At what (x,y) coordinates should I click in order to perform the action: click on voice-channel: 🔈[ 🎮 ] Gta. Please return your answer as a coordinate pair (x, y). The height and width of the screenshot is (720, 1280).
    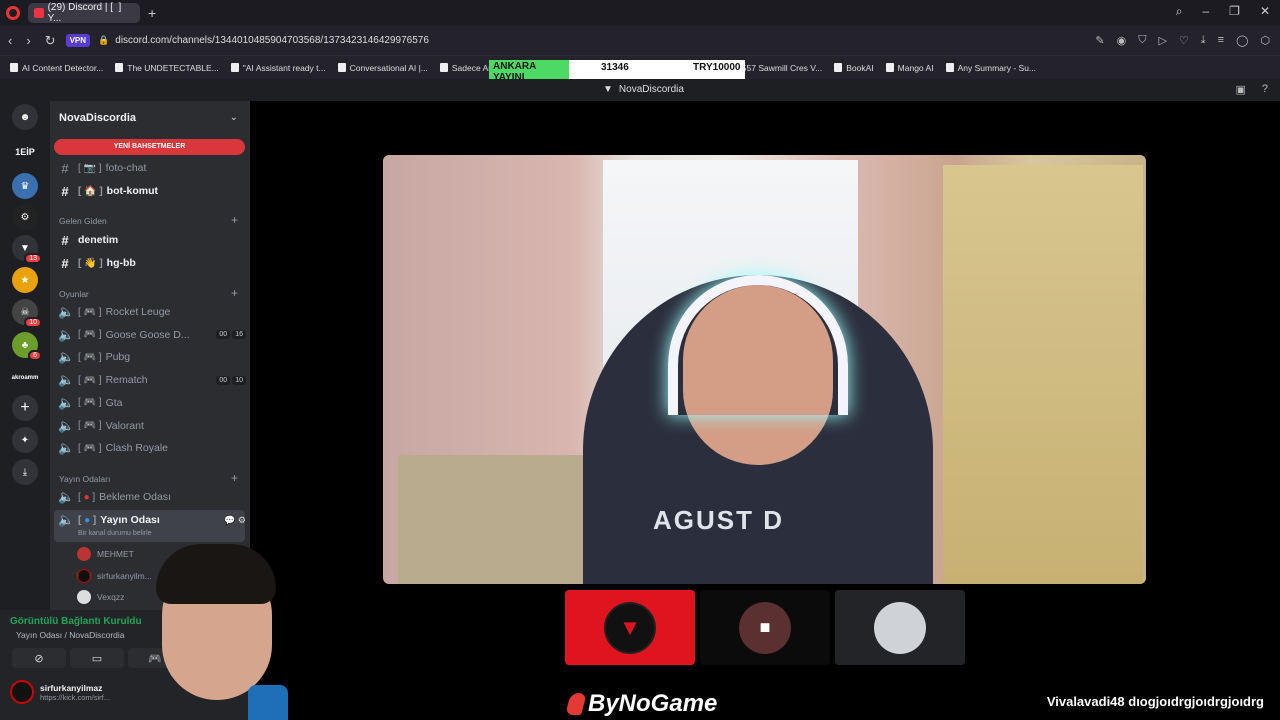
    Looking at the image, I should click on (152, 403).